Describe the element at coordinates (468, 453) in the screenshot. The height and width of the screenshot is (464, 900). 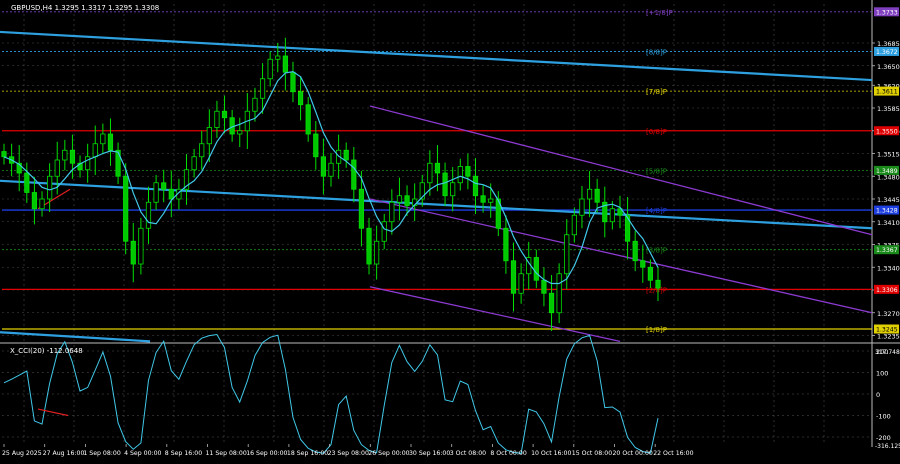
I see `time-label: 3 Oct 08:00` at that location.